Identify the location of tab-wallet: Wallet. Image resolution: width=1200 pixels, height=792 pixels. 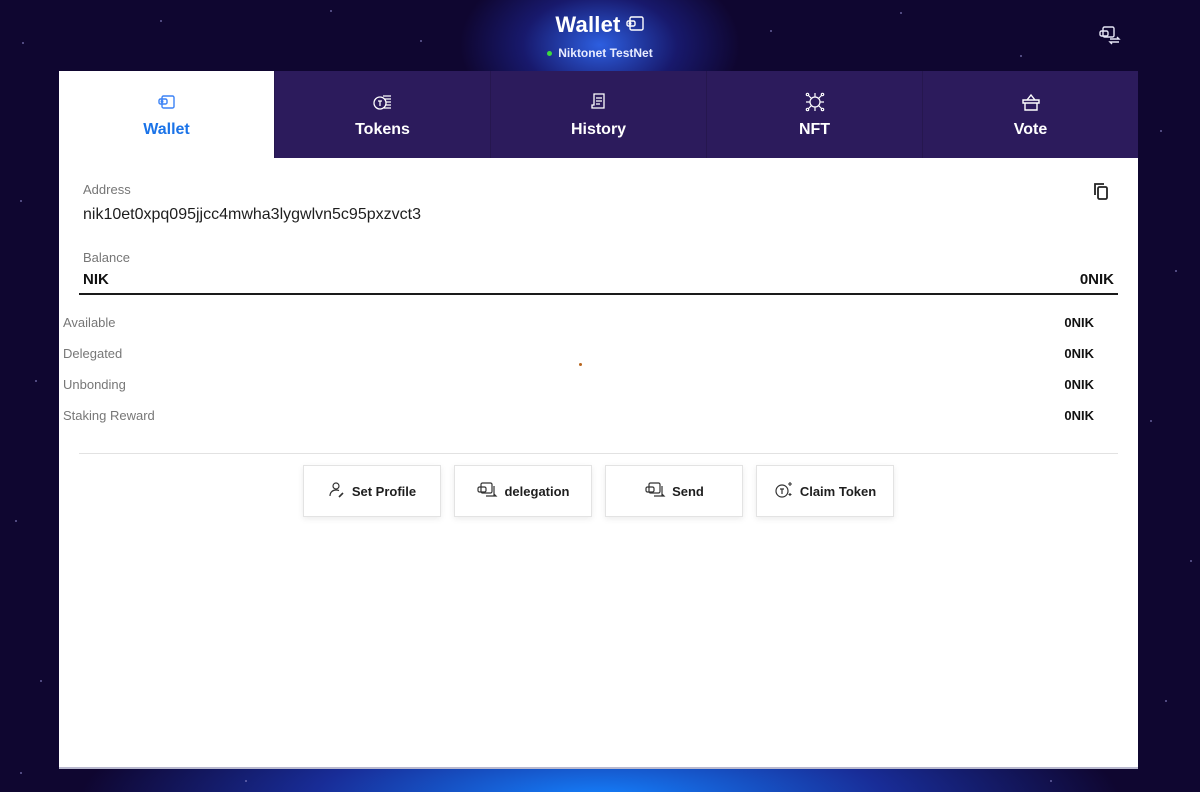
(166, 114).